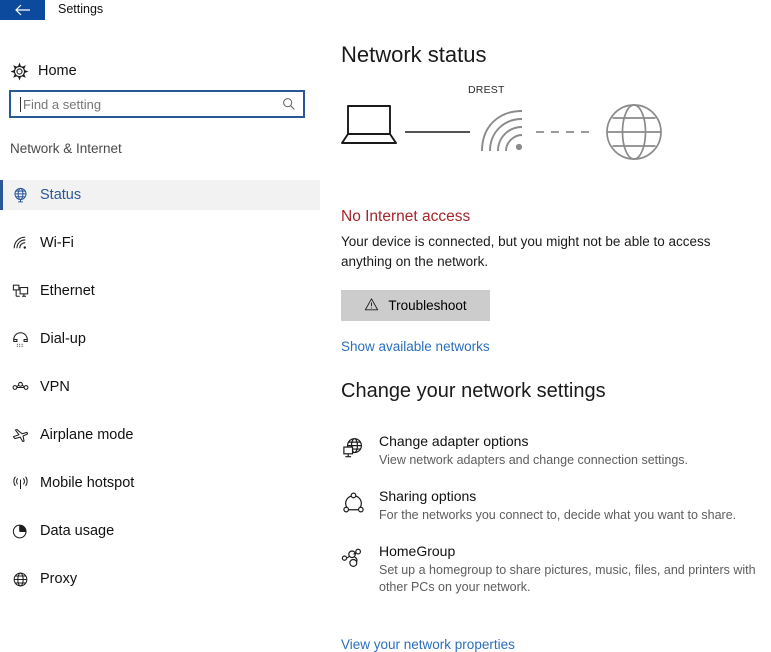 This screenshot has height=652, width=771. I want to click on setting-title: HomeGroup, so click(417, 551).